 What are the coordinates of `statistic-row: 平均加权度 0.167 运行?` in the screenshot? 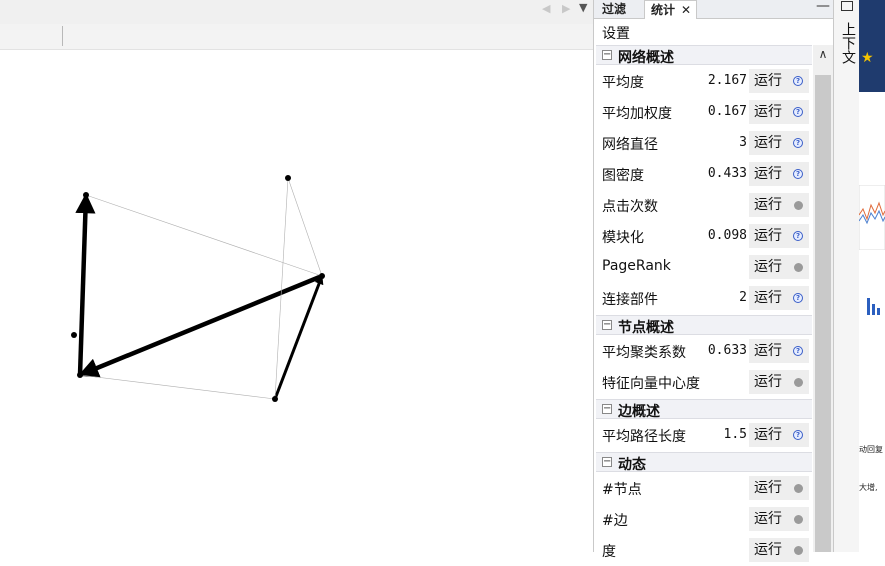 It's located at (703, 112).